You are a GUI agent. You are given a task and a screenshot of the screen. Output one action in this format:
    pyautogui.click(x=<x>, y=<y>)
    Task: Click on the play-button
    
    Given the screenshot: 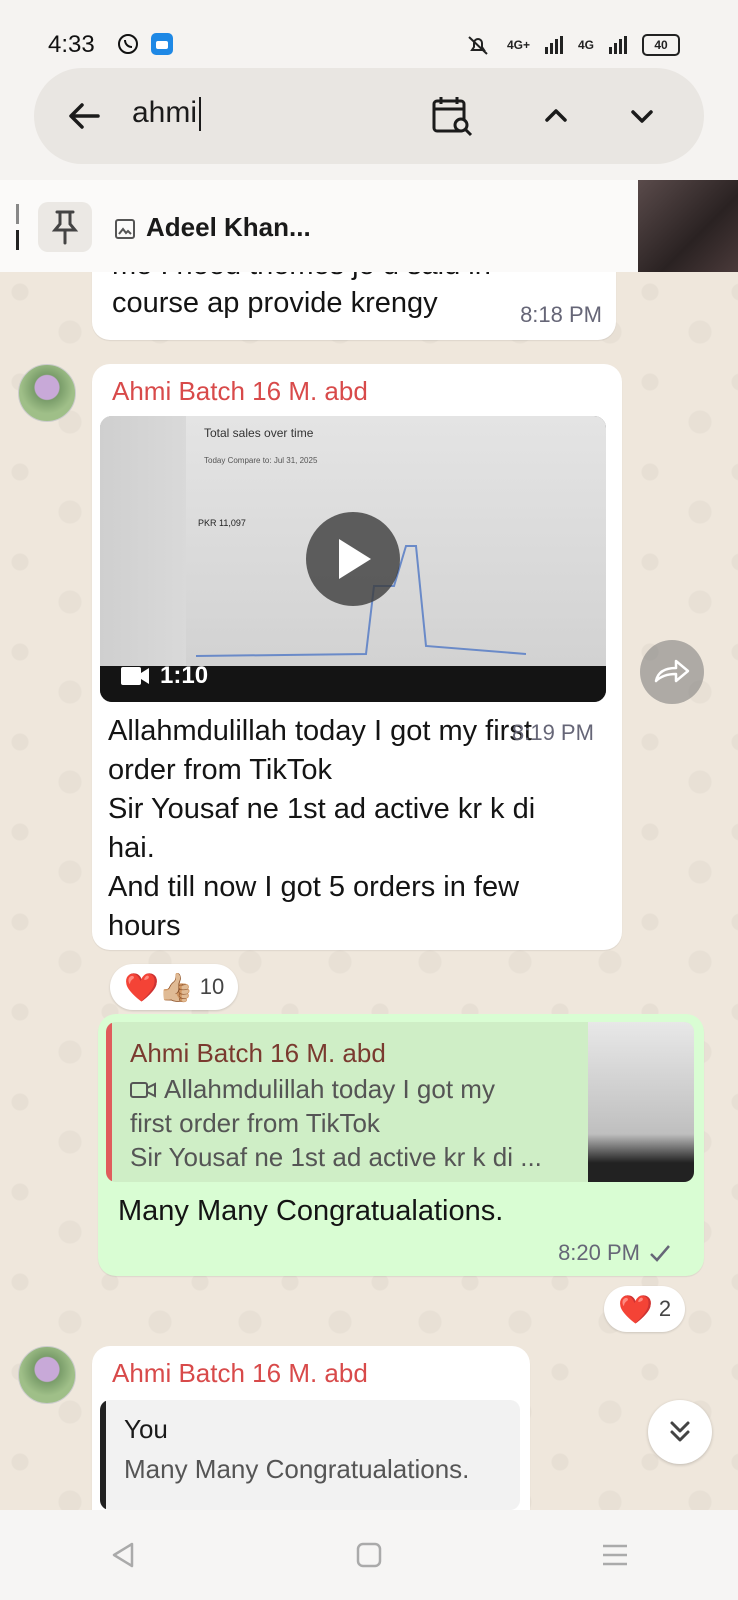 What is the action you would take?
    pyautogui.click(x=353, y=559)
    